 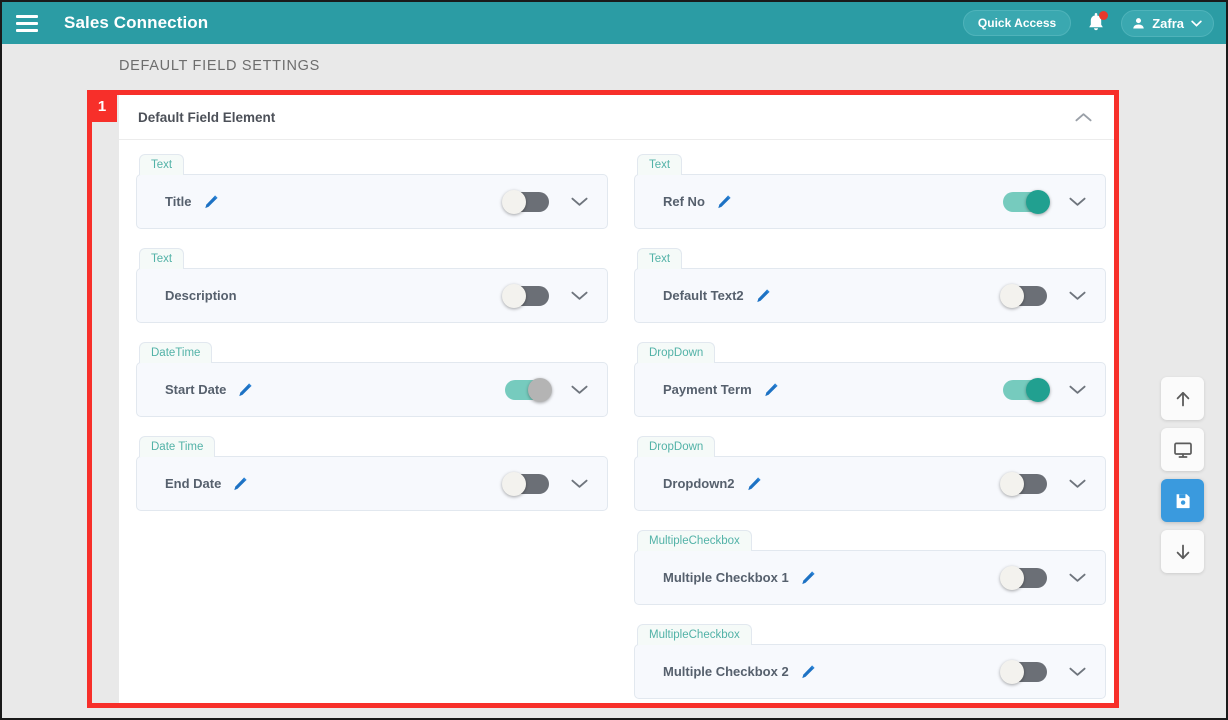 I want to click on field-row: Text Default Text2, so click(x=870, y=285).